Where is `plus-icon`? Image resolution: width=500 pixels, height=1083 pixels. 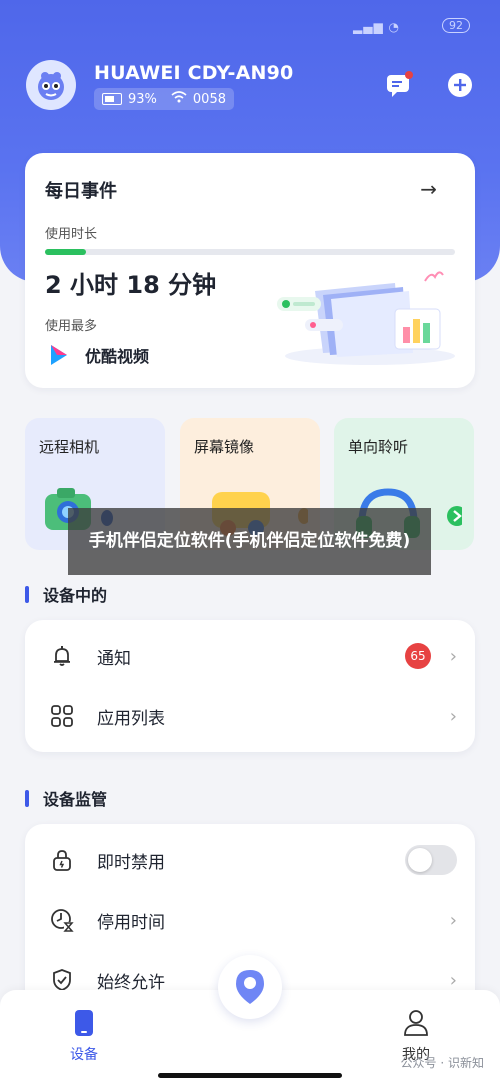
plus-icon is located at coordinates (460, 85).